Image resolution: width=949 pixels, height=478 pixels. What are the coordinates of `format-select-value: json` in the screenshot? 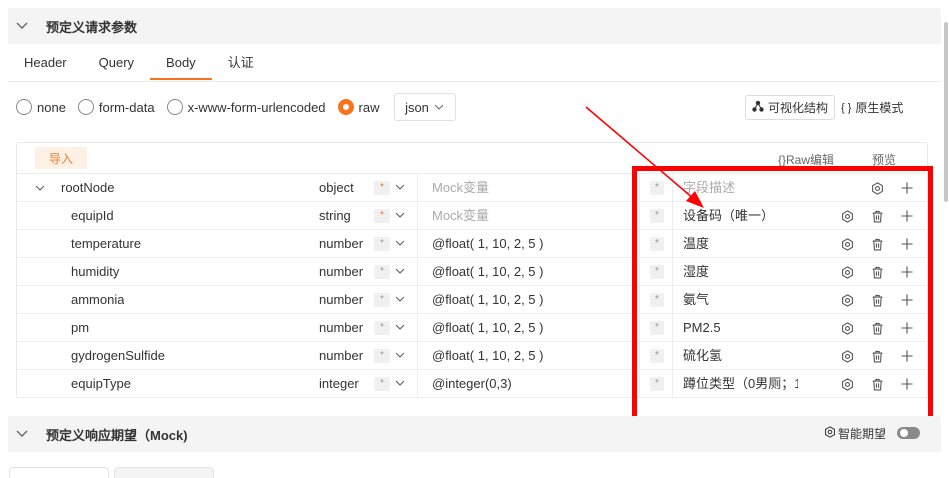 It's located at (417, 107).